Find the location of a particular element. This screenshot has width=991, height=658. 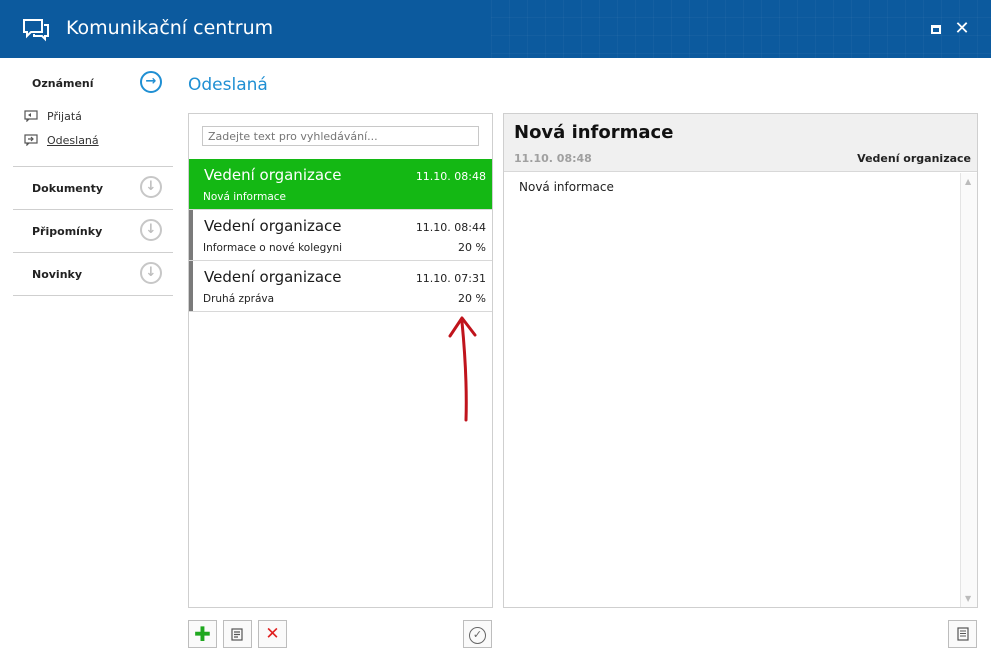

message-time: 11.10. 07:31 is located at coordinates (450, 278).